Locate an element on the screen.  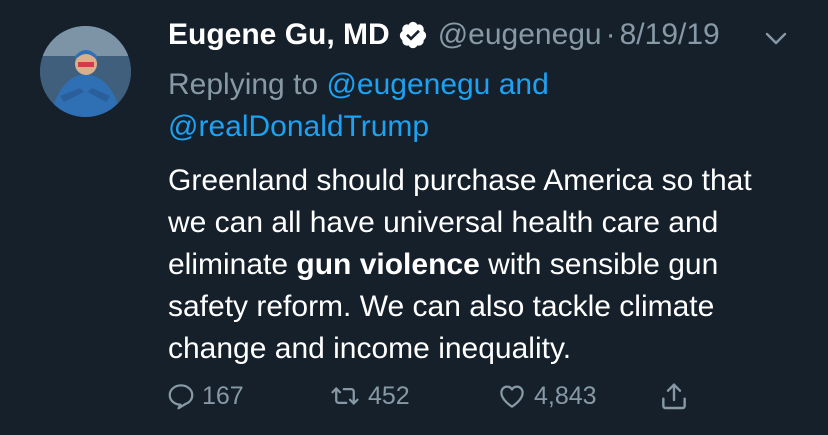
share-icon is located at coordinates (674, 396).